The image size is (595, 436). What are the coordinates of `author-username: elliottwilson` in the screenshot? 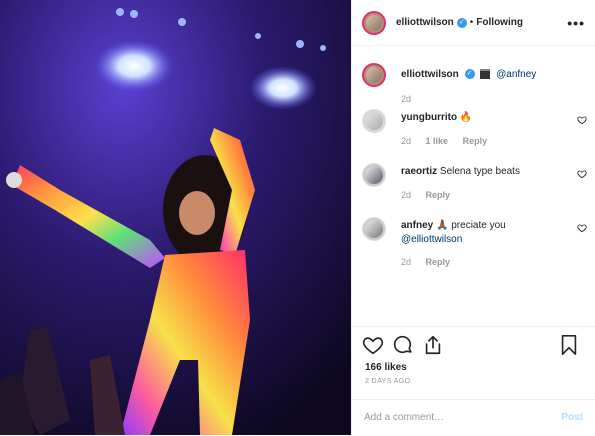 It's located at (425, 22).